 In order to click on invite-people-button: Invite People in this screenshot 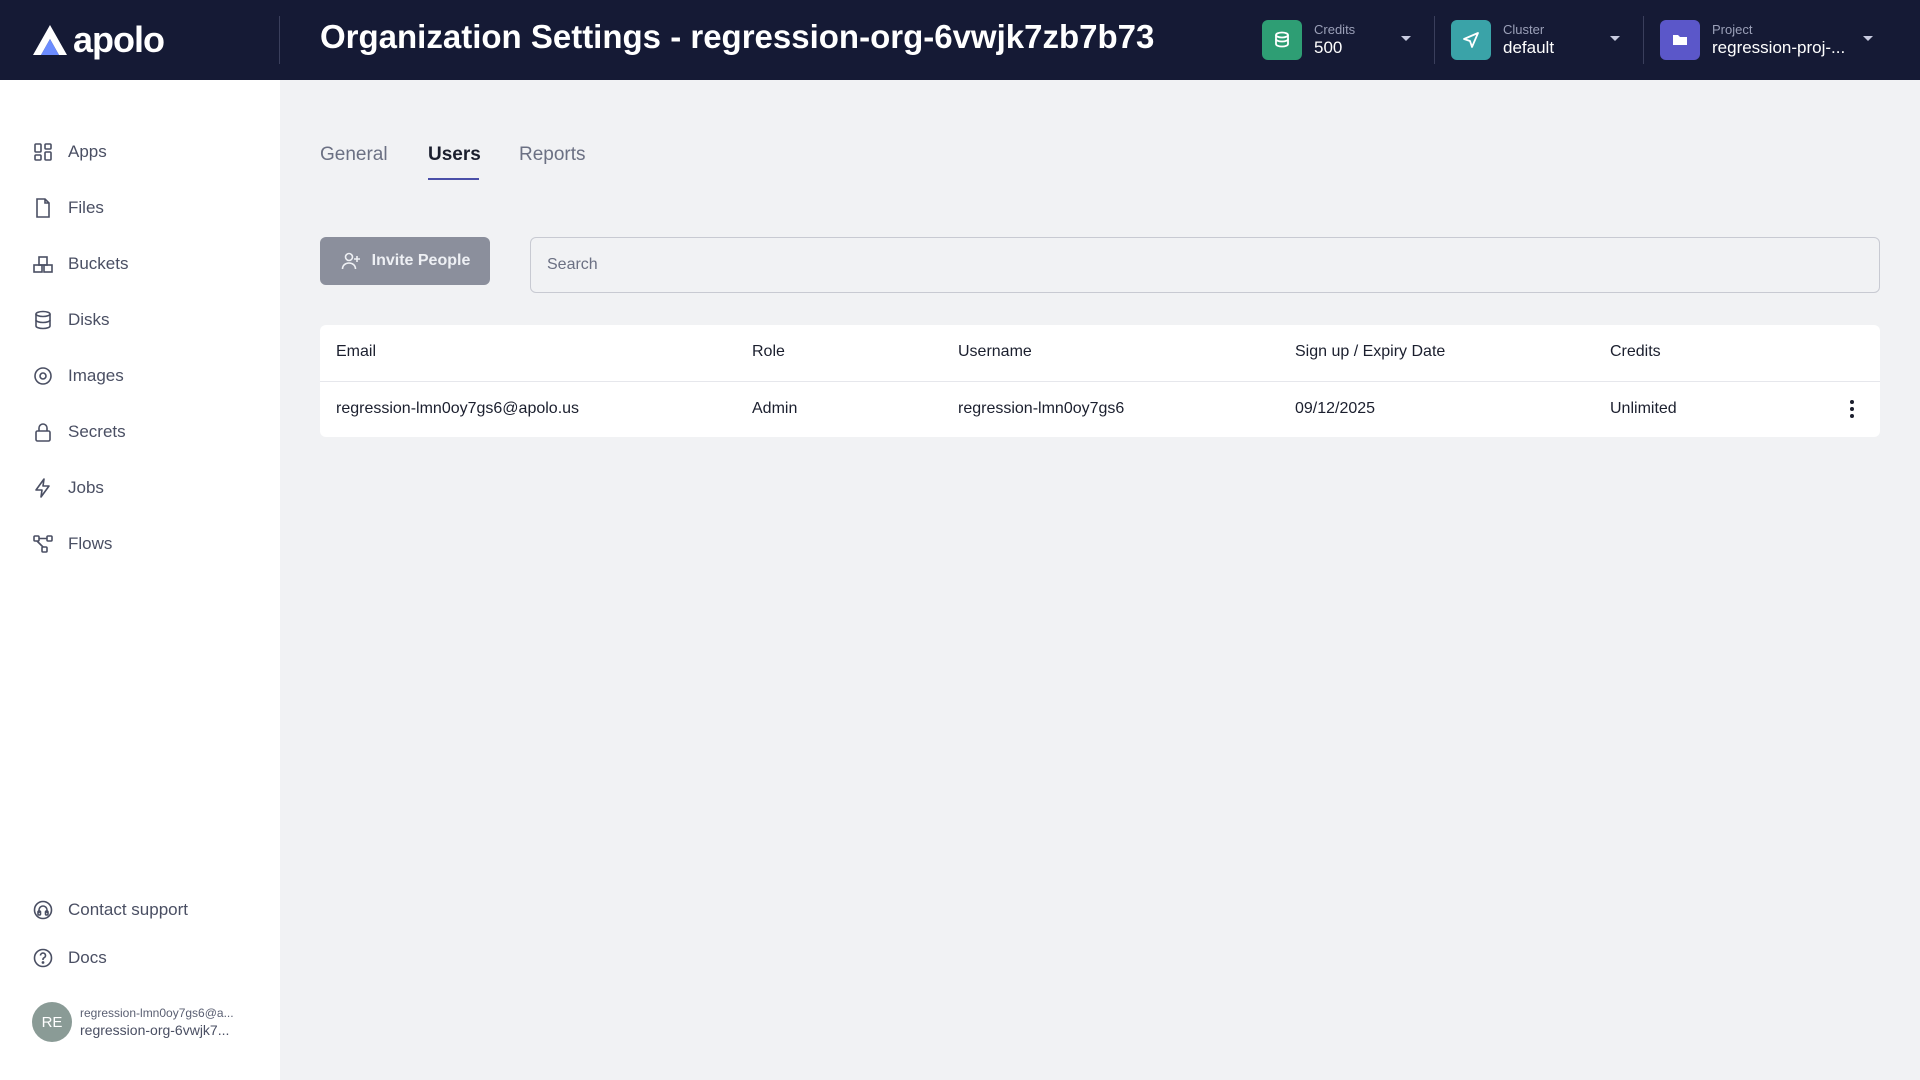, I will do `click(405, 261)`.